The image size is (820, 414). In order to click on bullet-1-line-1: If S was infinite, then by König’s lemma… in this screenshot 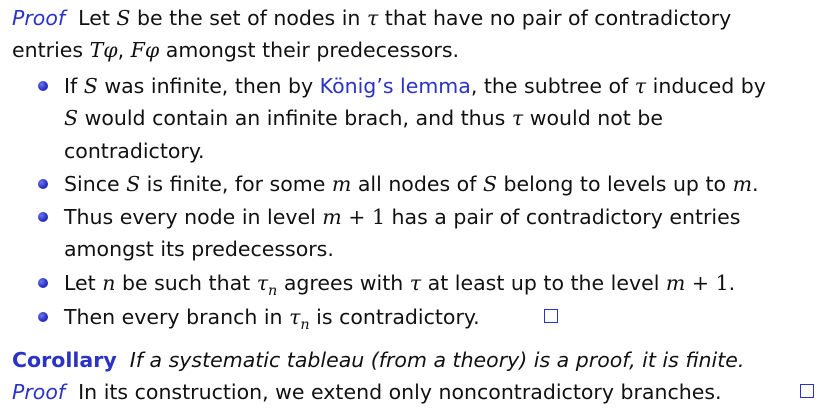, I will do `click(415, 86)`.